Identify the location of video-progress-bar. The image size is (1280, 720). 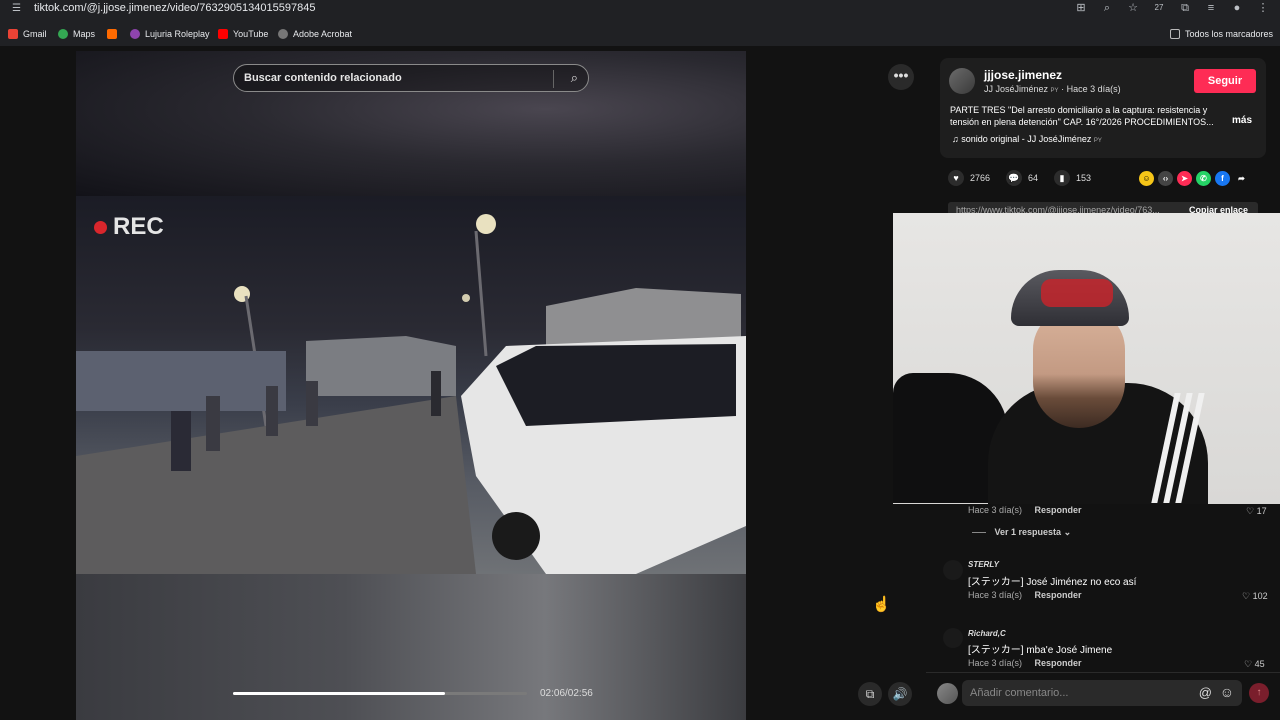
(380, 693).